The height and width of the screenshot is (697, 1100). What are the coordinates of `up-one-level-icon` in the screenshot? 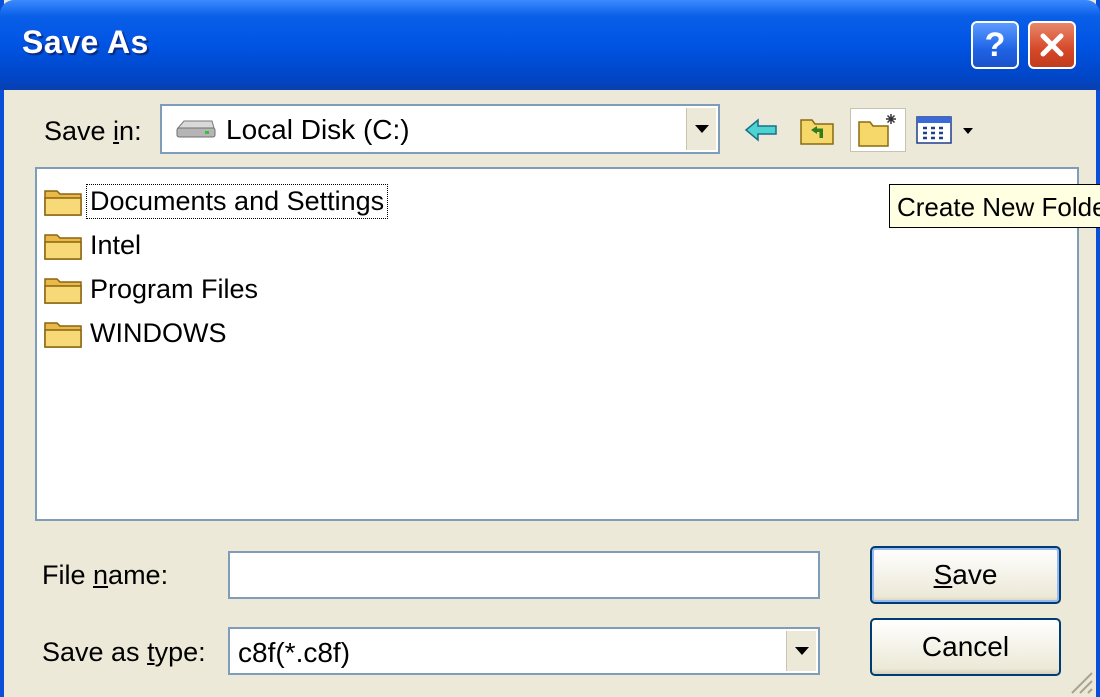 It's located at (817, 132).